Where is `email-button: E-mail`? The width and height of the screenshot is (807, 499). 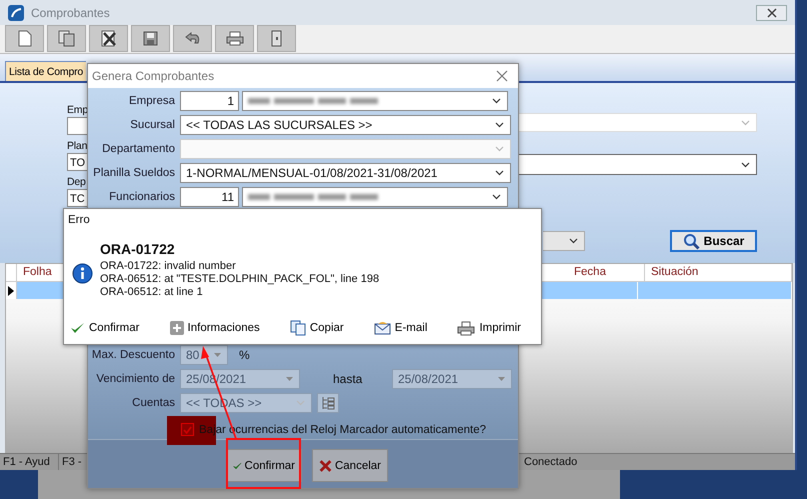
email-button: E-mail is located at coordinates (401, 328).